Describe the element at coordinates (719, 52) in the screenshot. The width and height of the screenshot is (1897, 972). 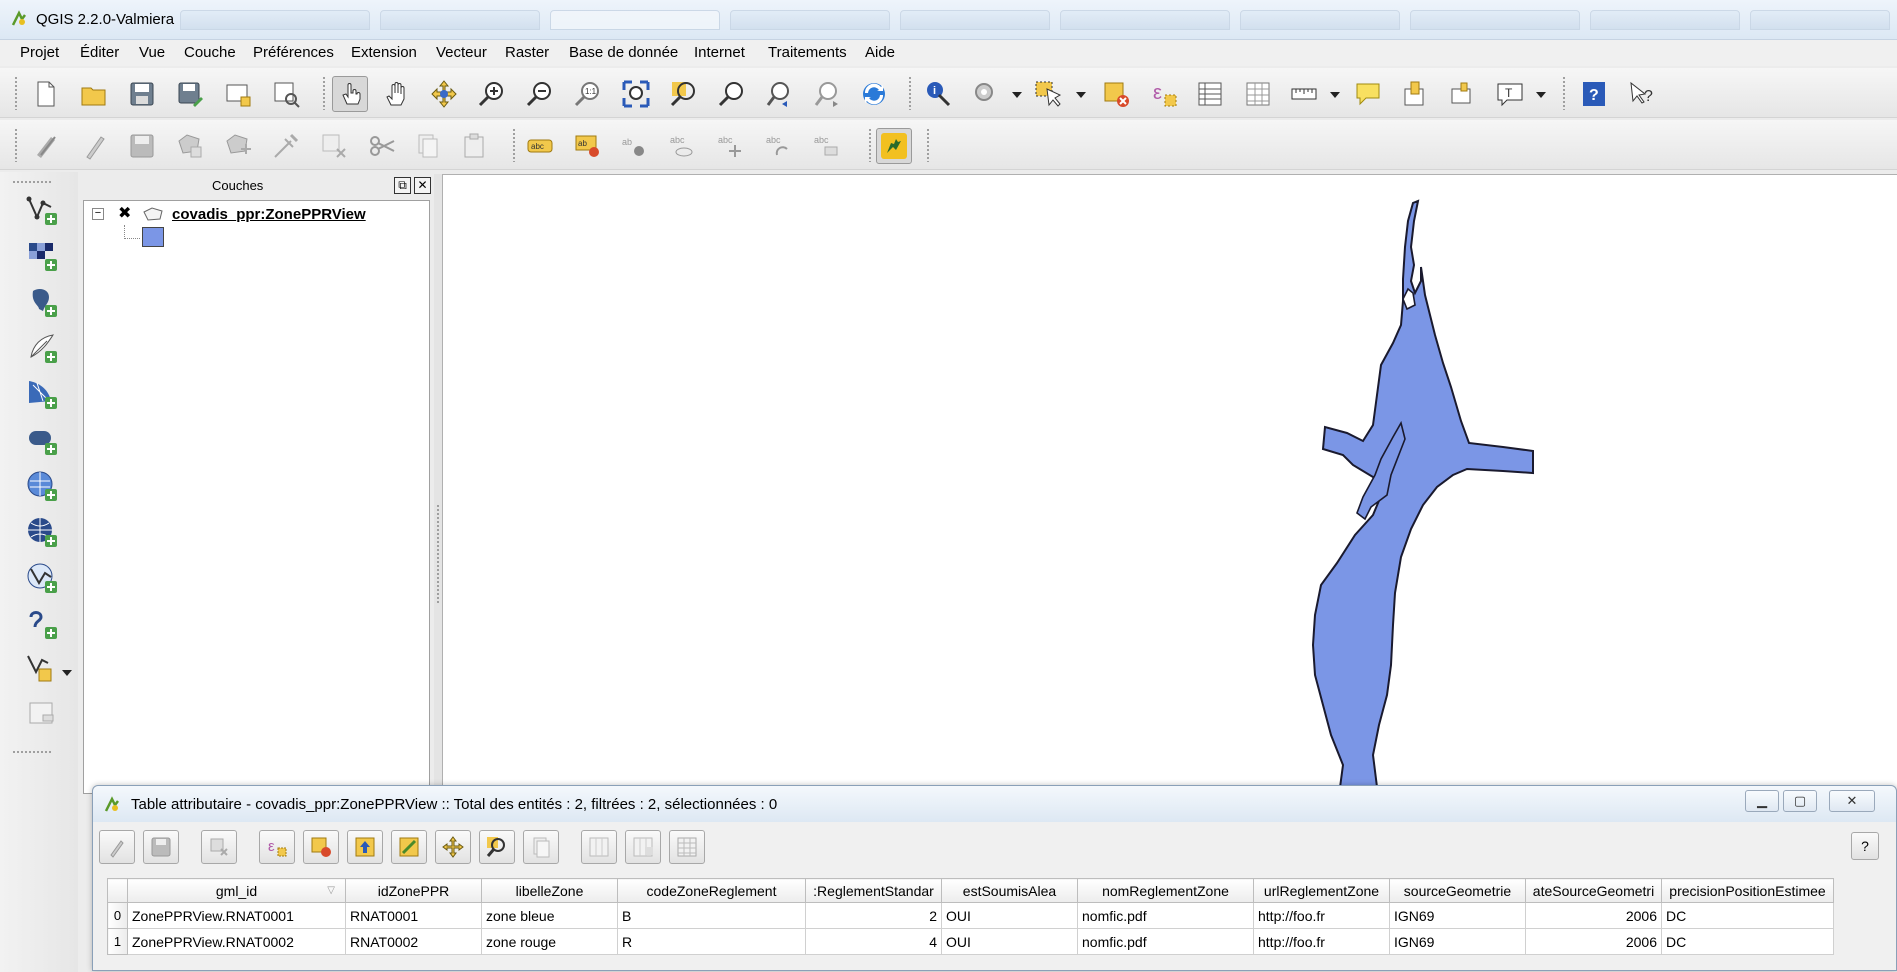
I see `menu-internet: Internet` at that location.